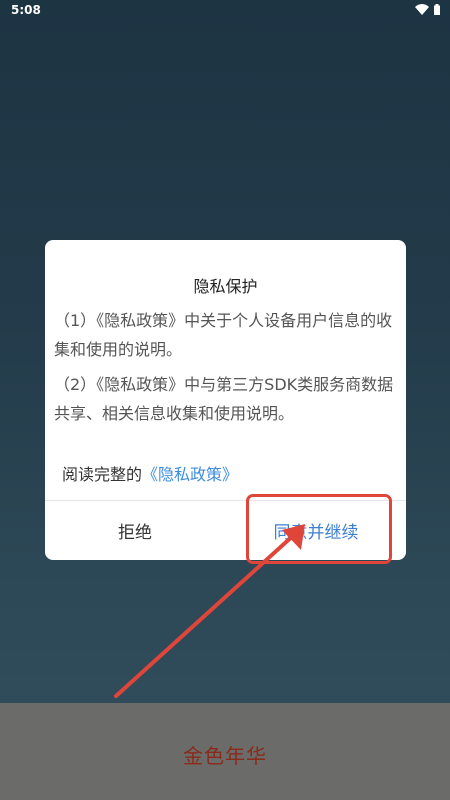 The width and height of the screenshot is (450, 800). Describe the element at coordinates (437, 9) in the screenshot. I see `battery-icon` at that location.